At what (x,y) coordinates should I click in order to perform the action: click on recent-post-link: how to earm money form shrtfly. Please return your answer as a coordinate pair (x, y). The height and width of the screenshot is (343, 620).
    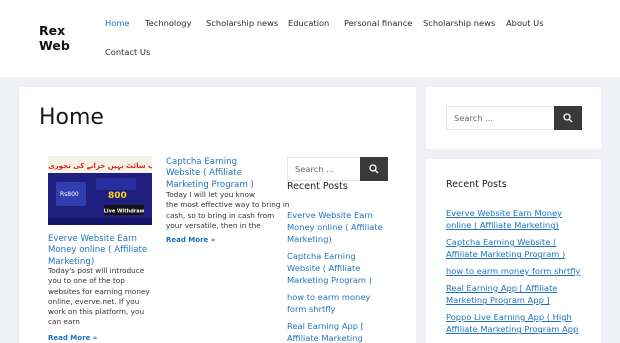
    Looking at the image, I should click on (337, 303).